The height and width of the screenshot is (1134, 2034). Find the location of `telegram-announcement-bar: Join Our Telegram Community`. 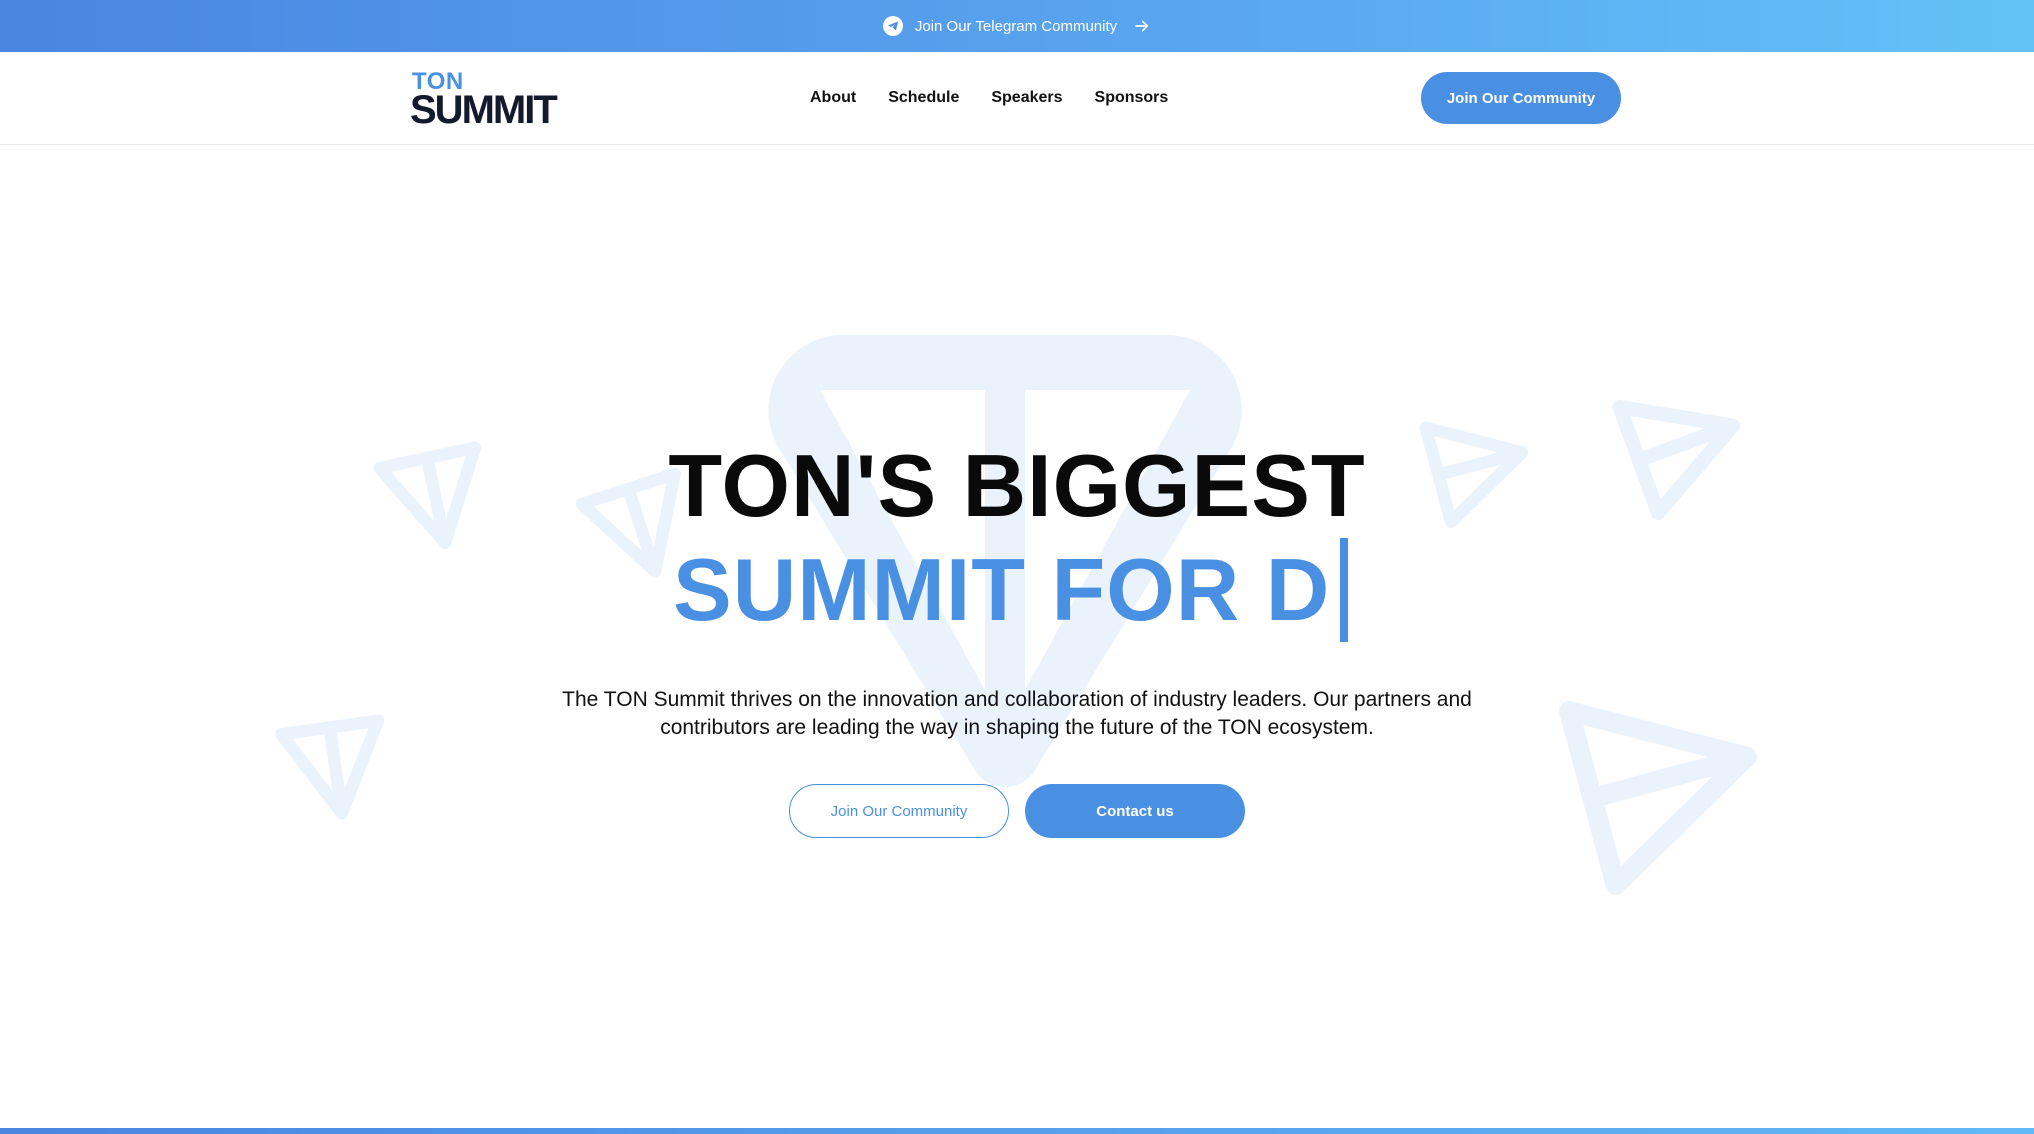

telegram-announcement-bar: Join Our Telegram Community is located at coordinates (1017, 26).